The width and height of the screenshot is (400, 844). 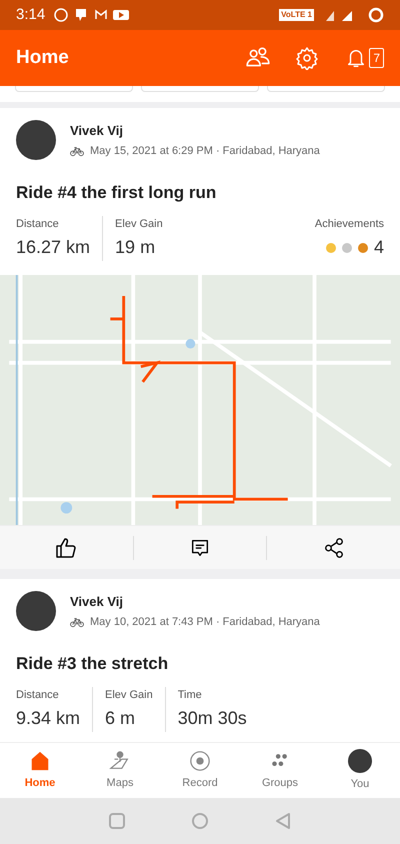 I want to click on nav-tab: Record, so click(x=200, y=770).